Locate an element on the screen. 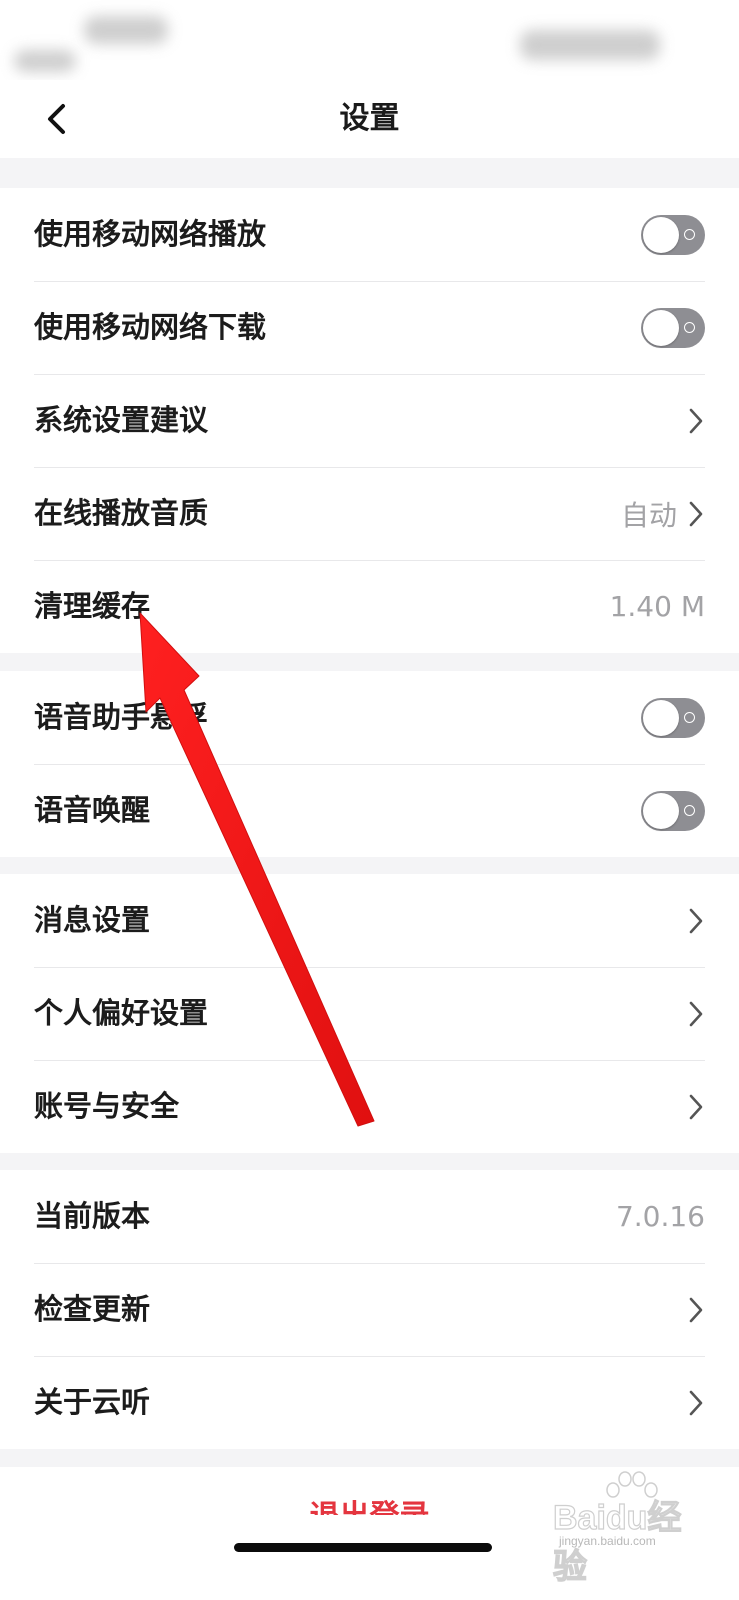  setting-row-clear-cache: 清理缓存 1.40 M is located at coordinates (369, 606).